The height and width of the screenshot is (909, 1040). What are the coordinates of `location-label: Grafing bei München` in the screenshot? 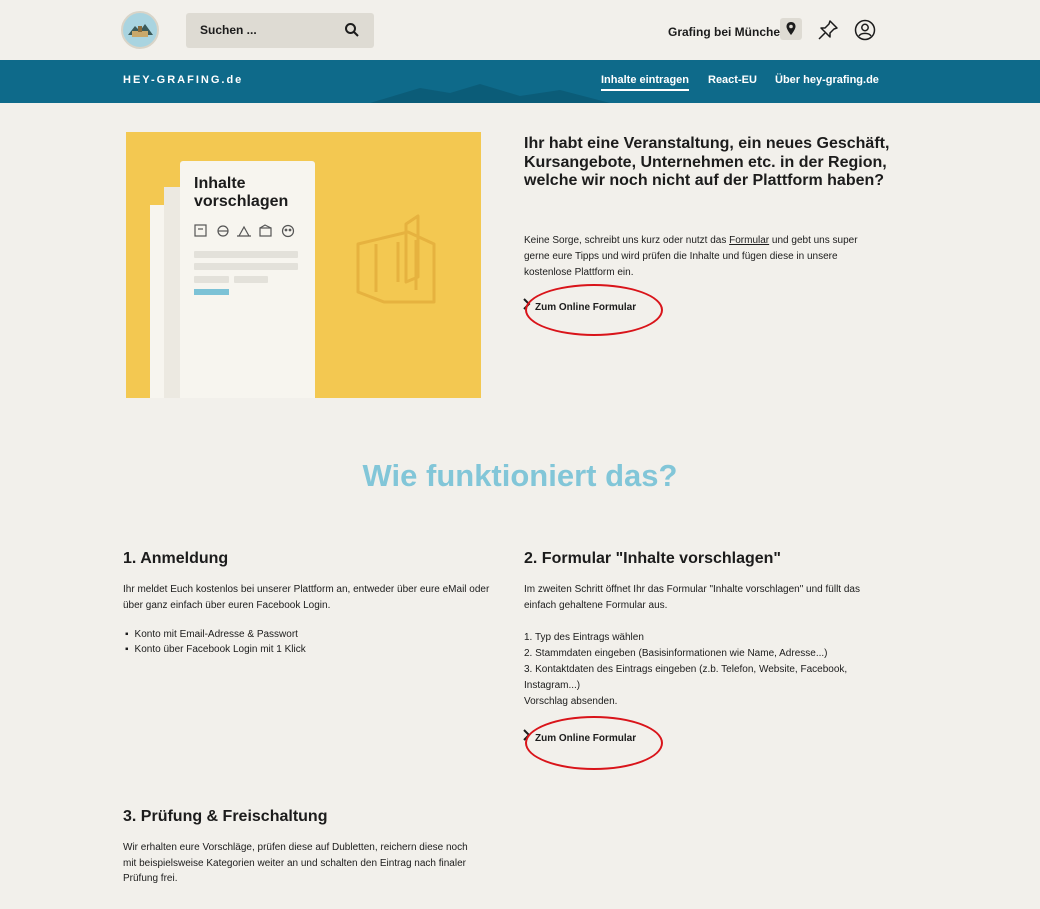 It's located at (727, 32).